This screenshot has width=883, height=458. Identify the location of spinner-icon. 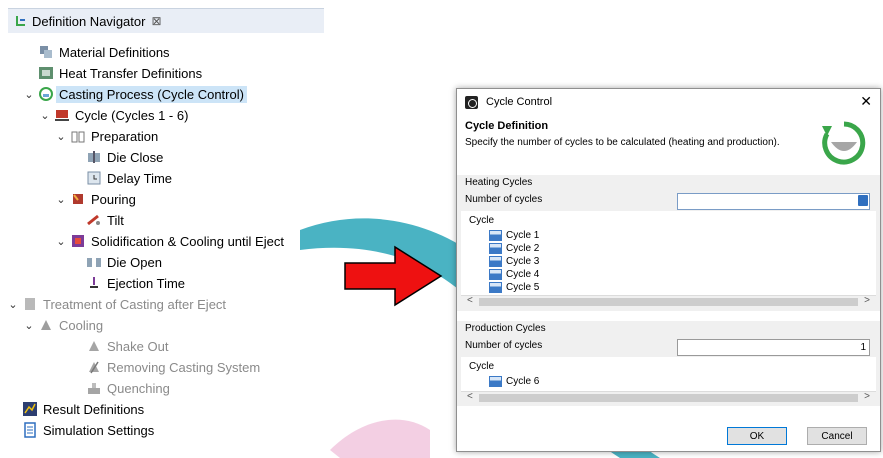
(863, 200).